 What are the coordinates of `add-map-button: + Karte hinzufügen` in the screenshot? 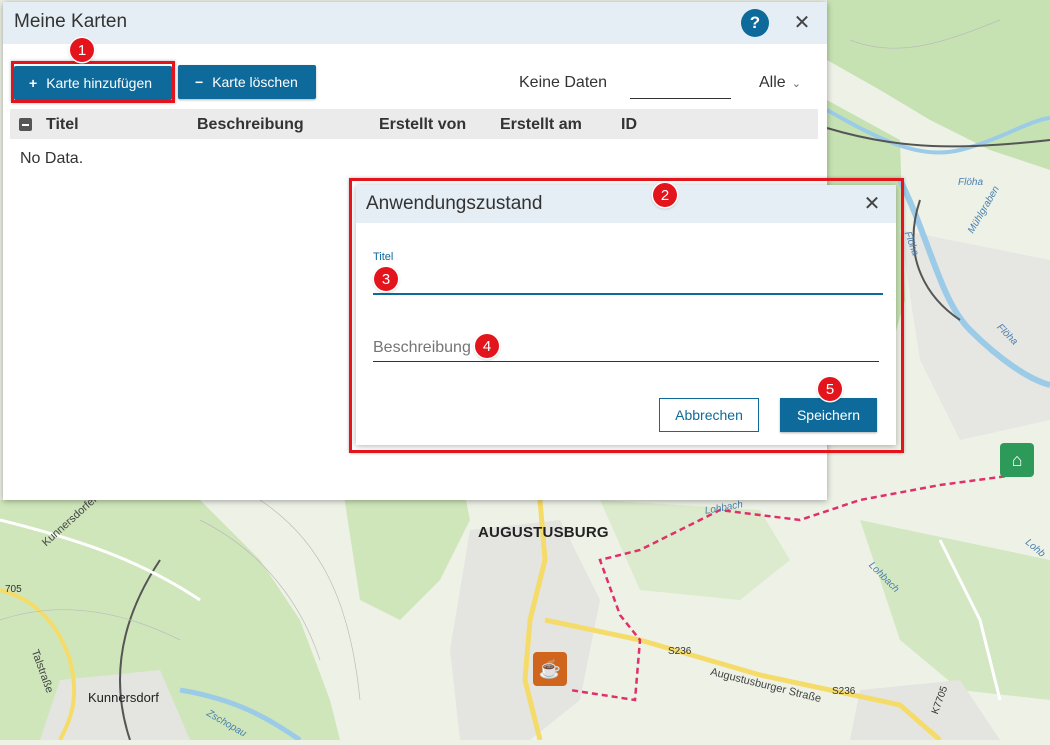 It's located at (93, 83).